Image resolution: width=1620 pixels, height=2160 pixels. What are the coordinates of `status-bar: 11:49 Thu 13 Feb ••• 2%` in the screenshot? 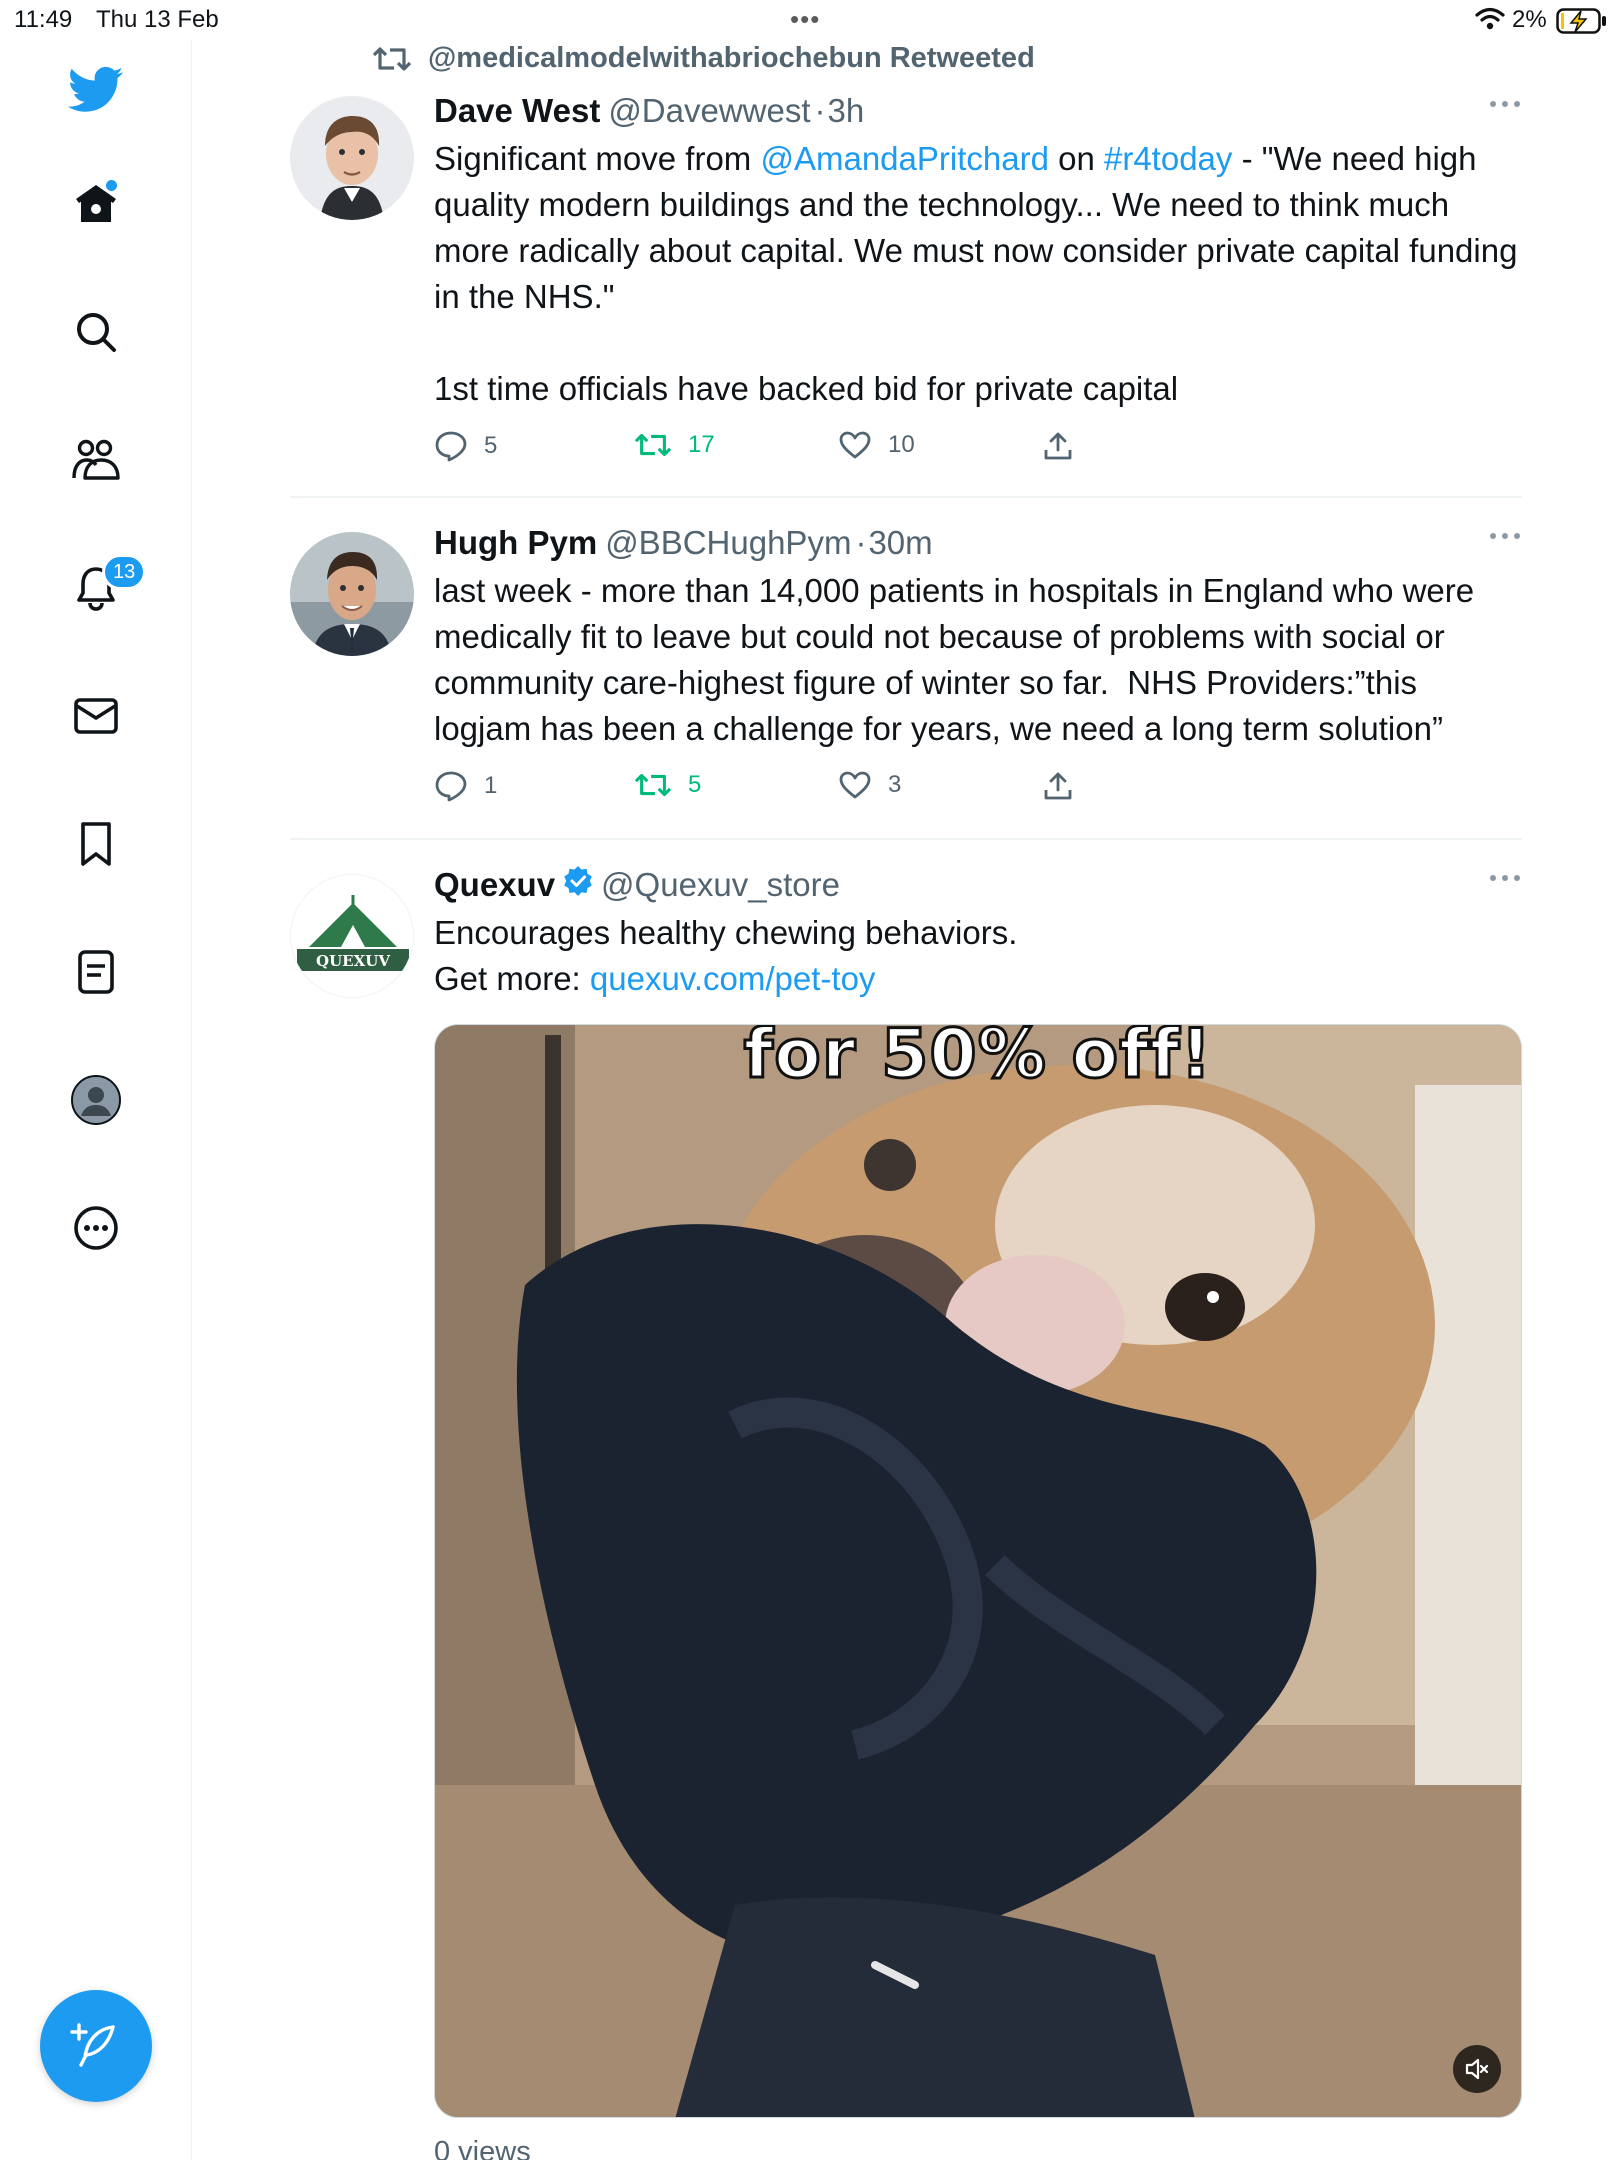 It's located at (810, 20).